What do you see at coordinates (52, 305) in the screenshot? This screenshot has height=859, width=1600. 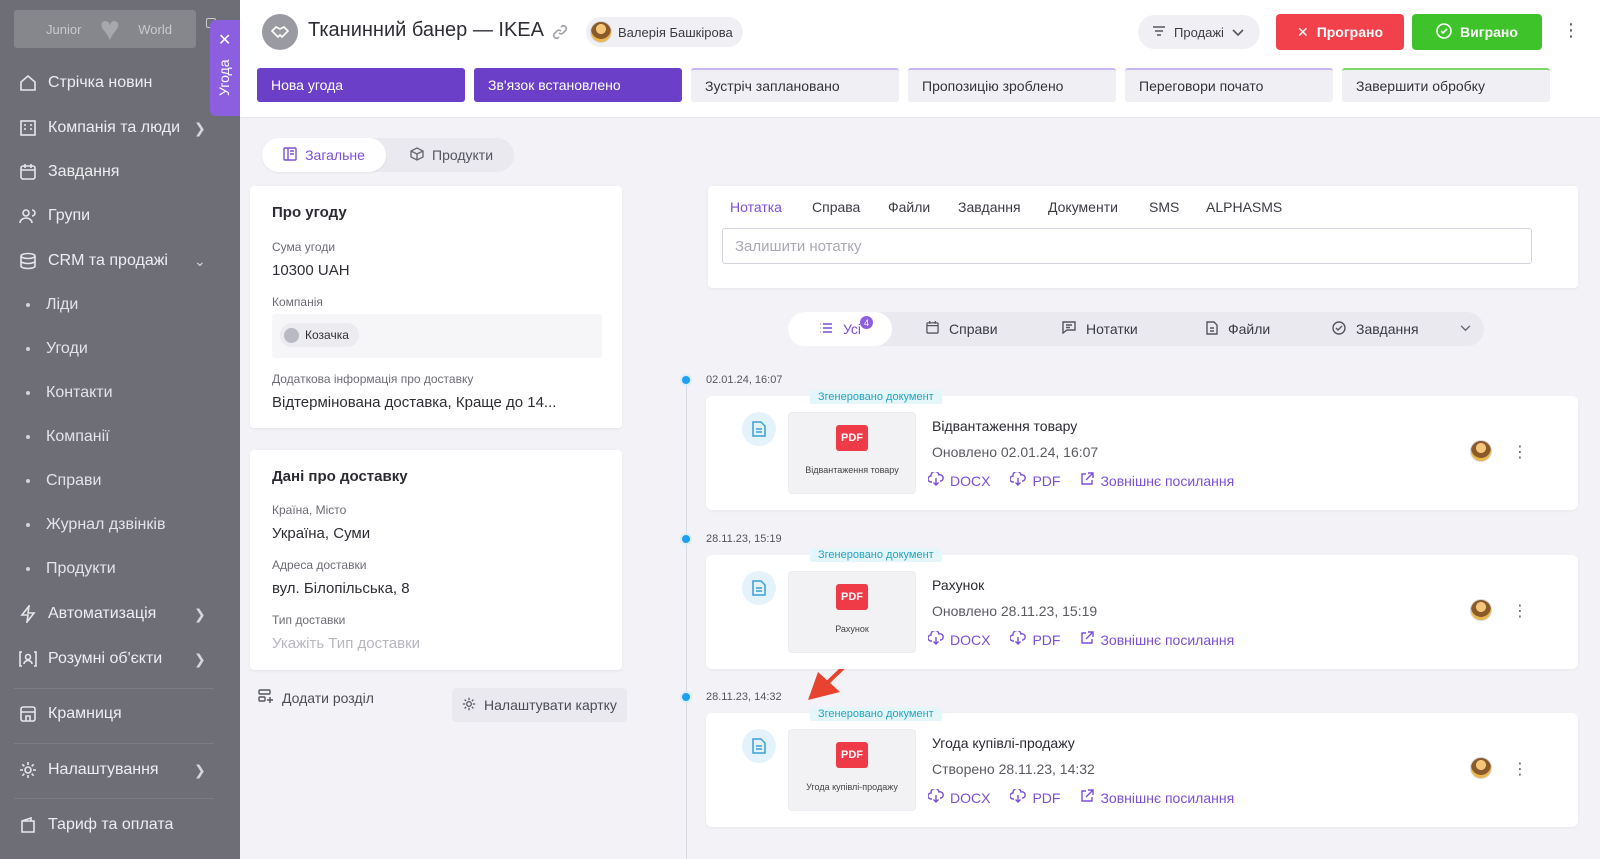 I see `sidebar-subitem-leads: Ліди` at bounding box center [52, 305].